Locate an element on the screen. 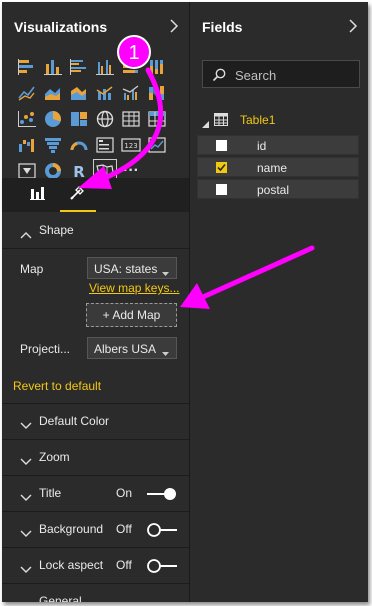 This screenshot has height=606, width=372. shape-section-label: Shape is located at coordinates (56, 230).